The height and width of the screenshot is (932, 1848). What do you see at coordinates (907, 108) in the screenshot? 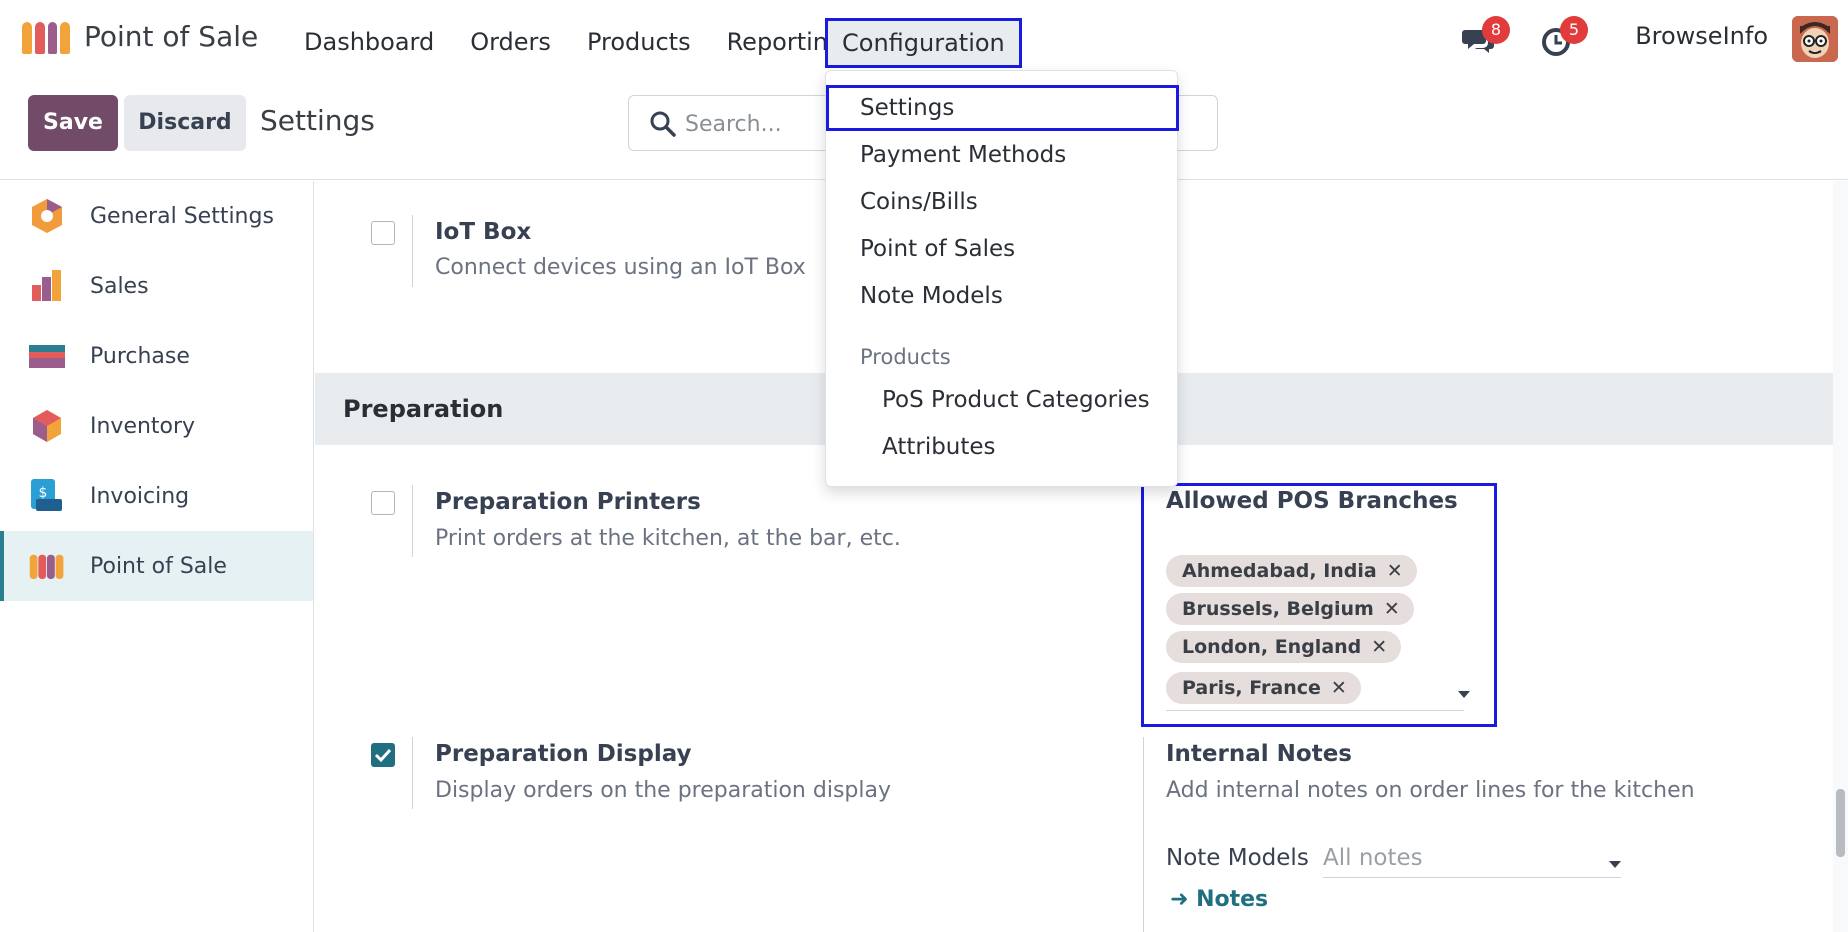
I see `dropdown-item-settings: Settings` at bounding box center [907, 108].